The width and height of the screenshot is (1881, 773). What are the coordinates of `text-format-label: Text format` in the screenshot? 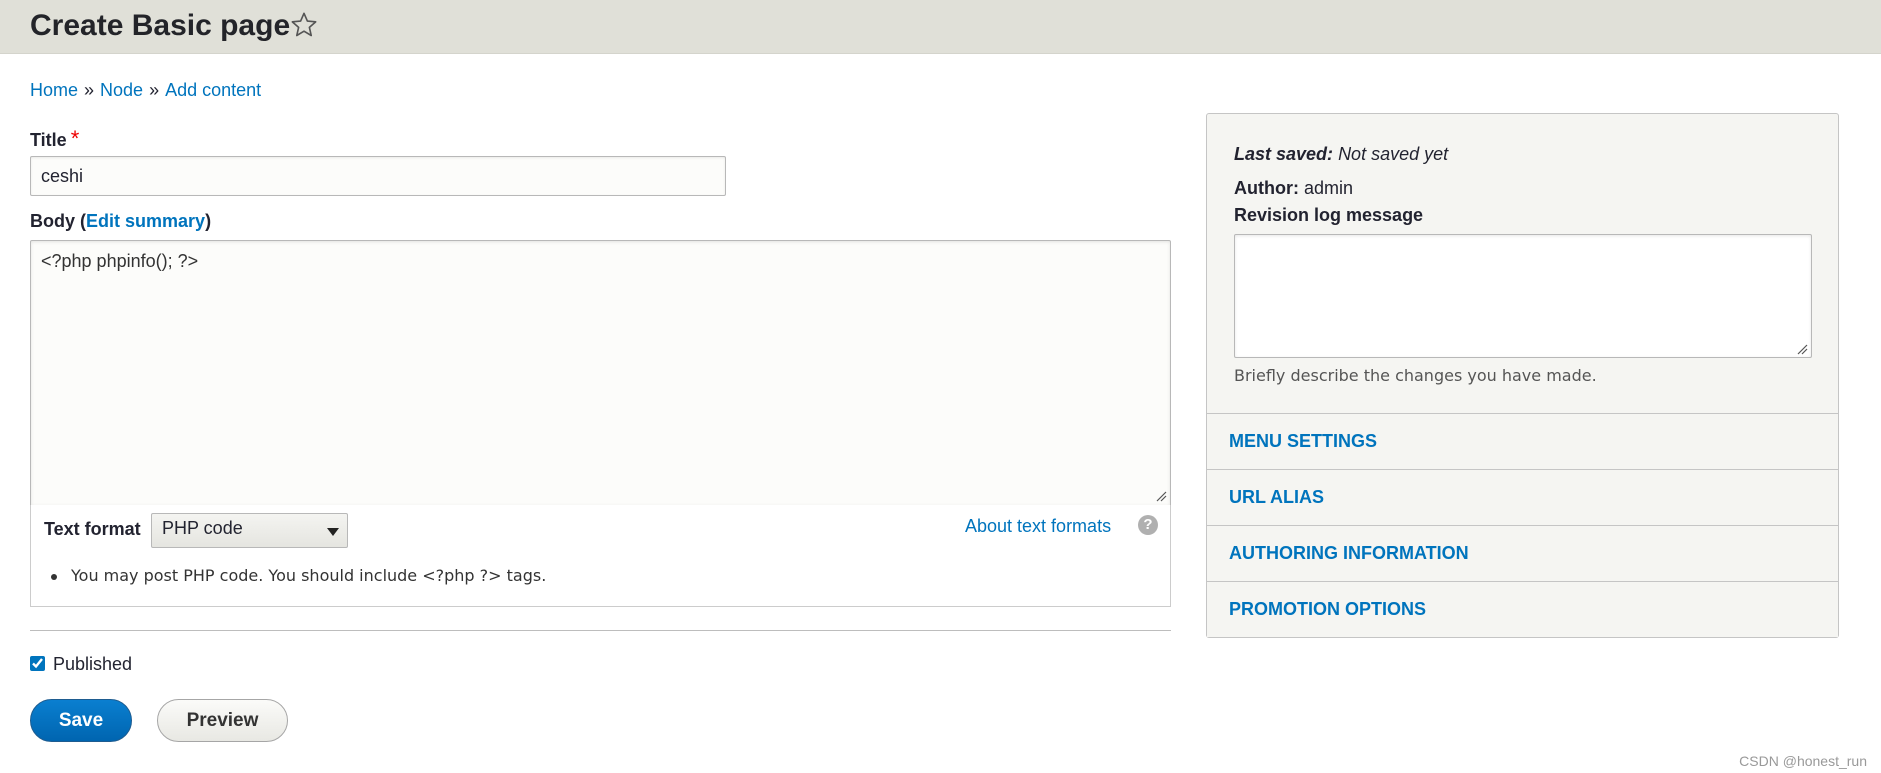 It's located at (92, 529).